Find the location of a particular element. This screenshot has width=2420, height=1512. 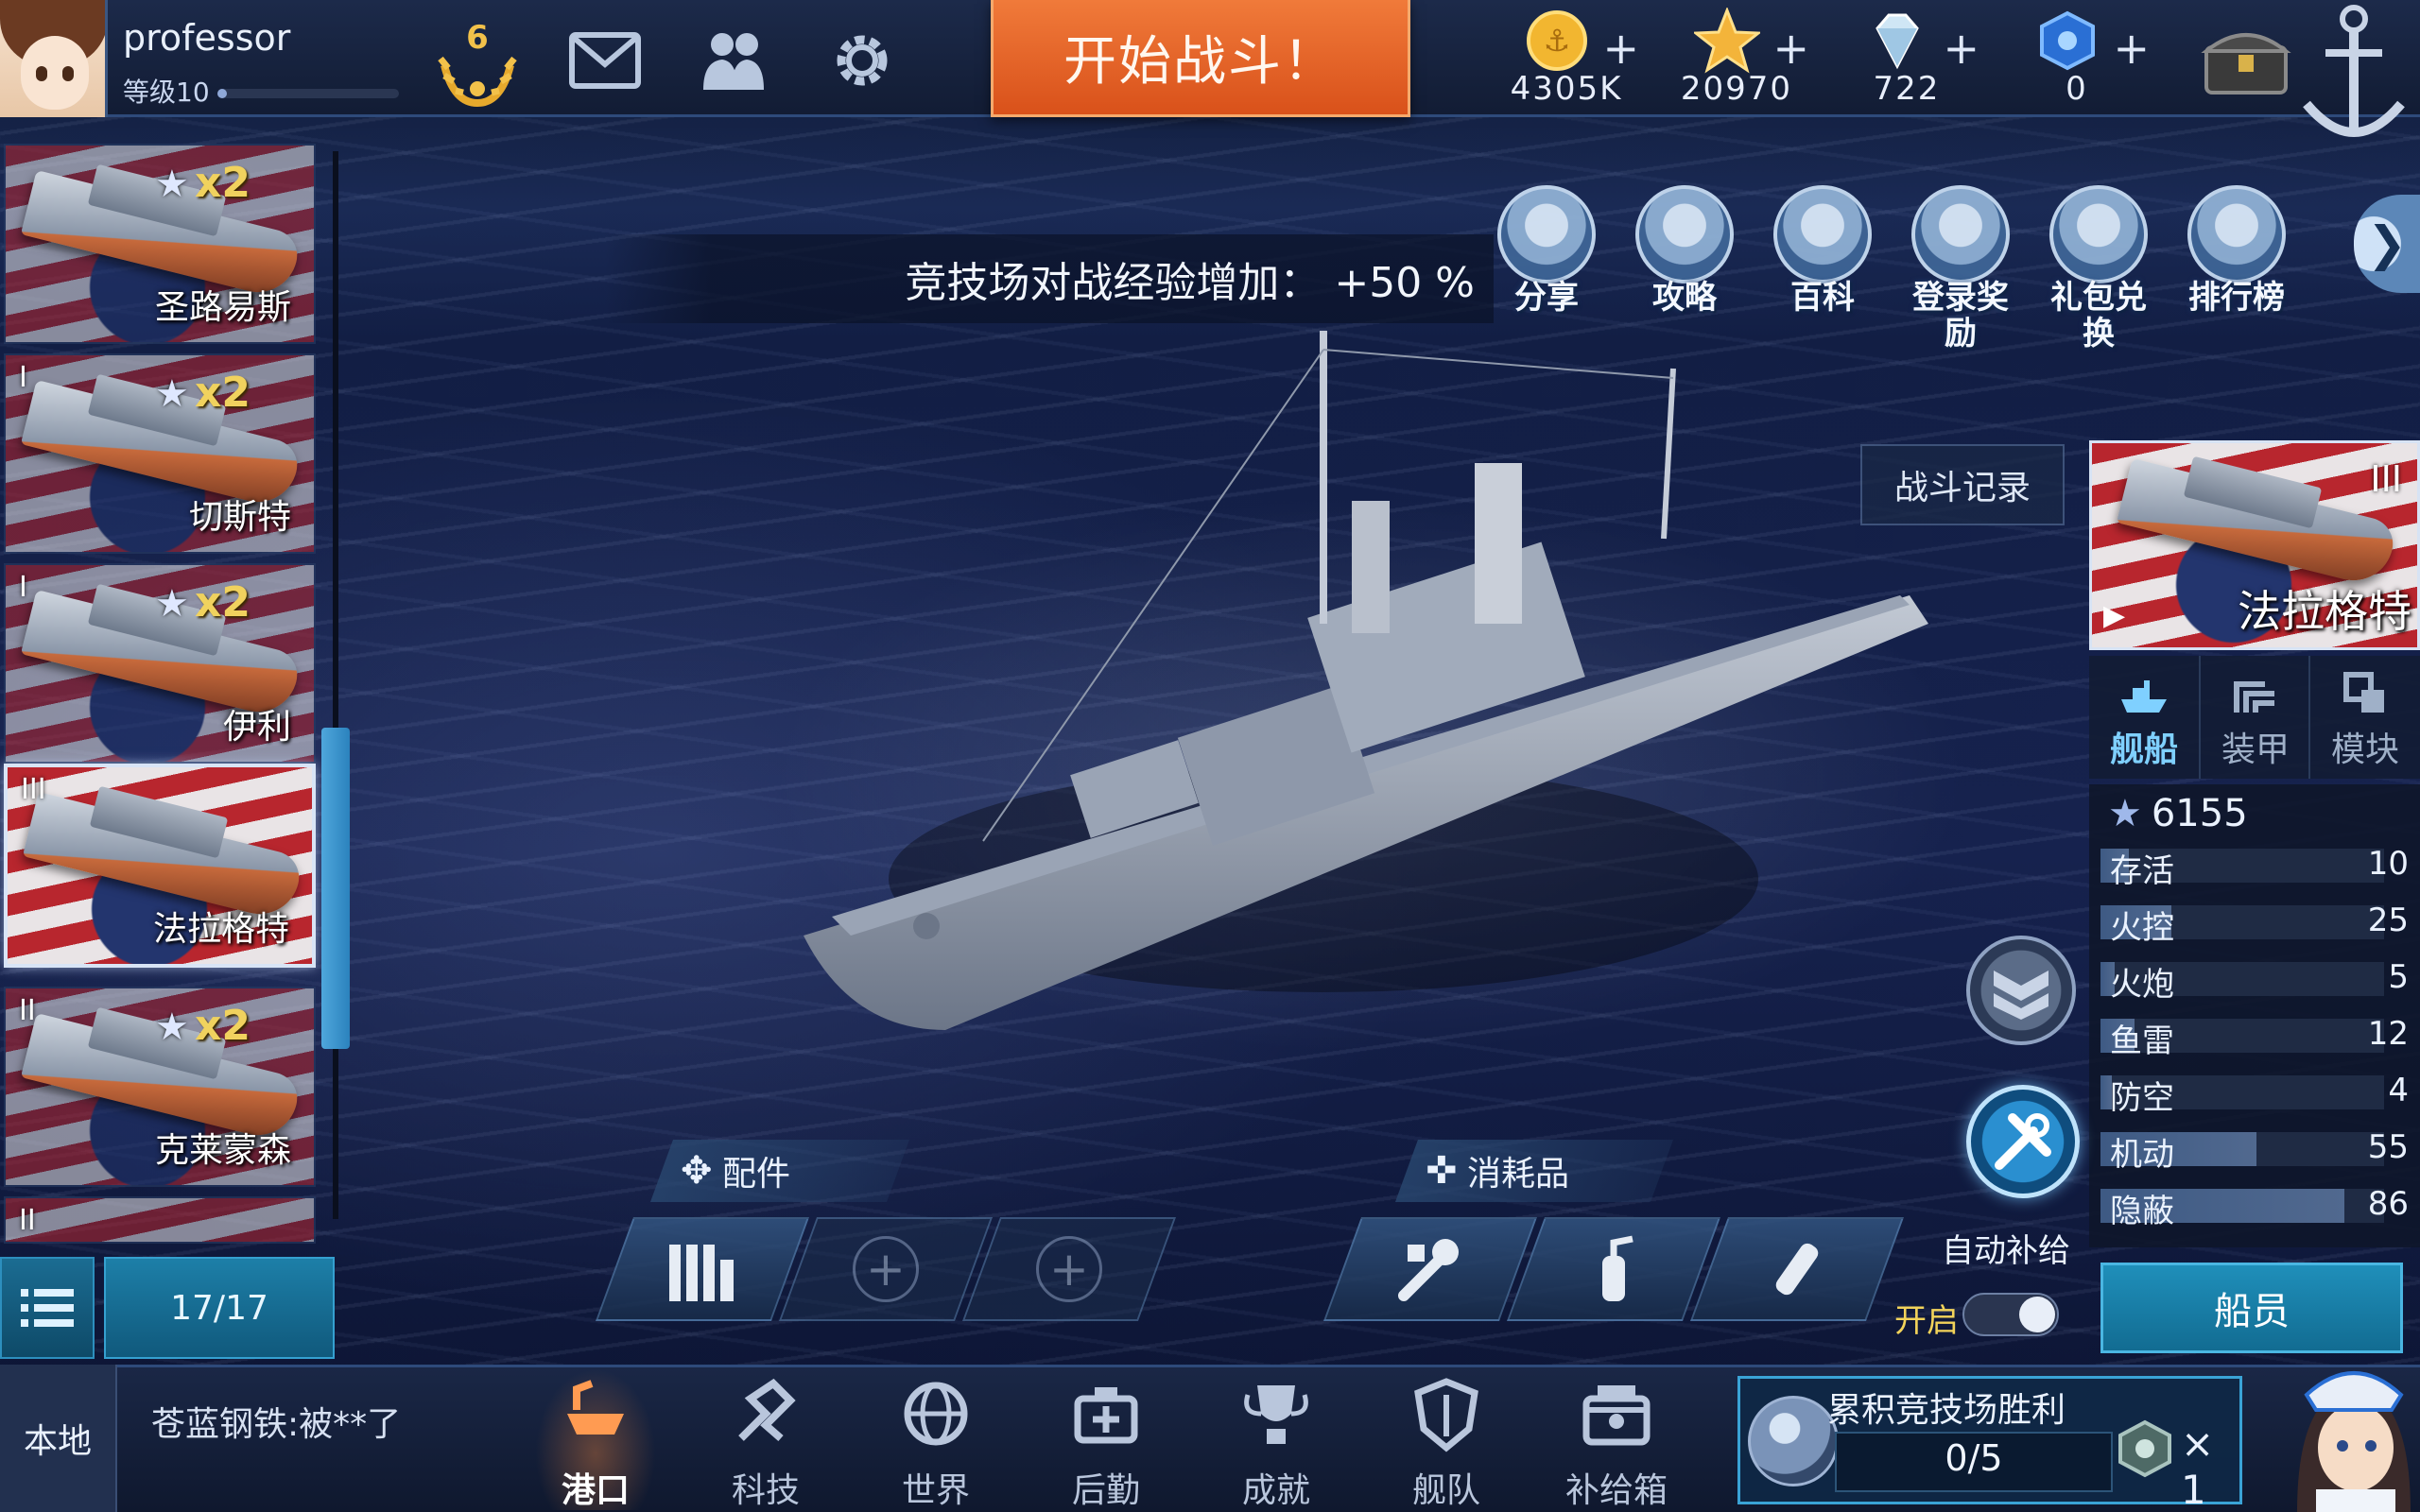

arena-win-progress: 累积竞技场胜利 0/5 × 1 is located at coordinates (1989, 1444).